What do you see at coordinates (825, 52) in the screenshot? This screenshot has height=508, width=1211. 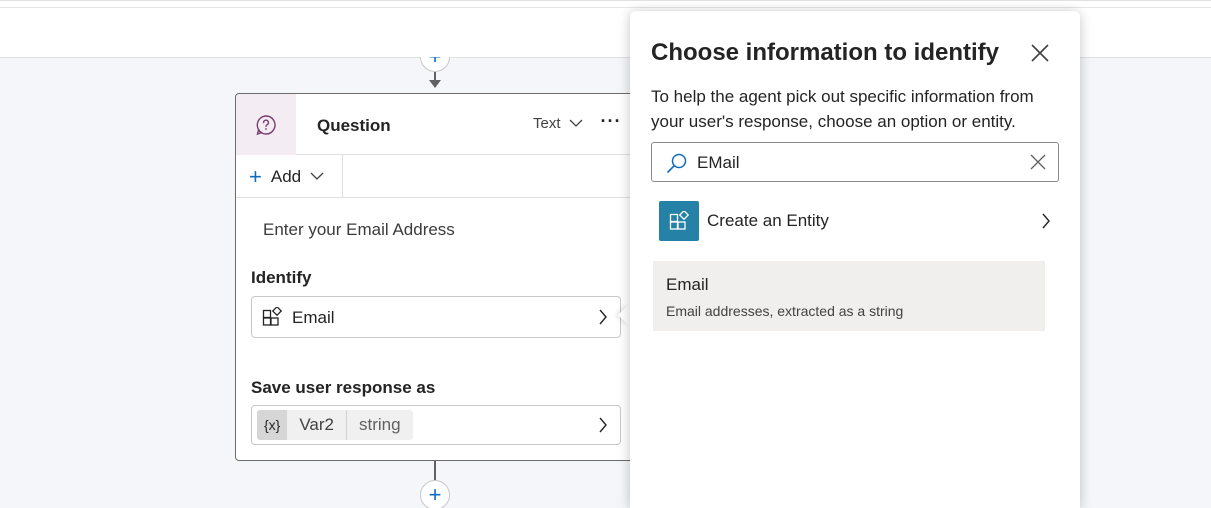 I see `panel-title: Choose information to identify` at bounding box center [825, 52].